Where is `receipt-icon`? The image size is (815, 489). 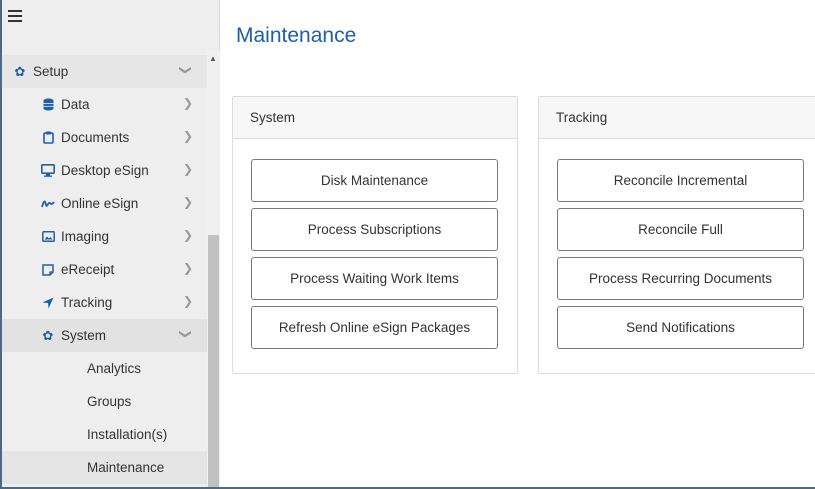 receipt-icon is located at coordinates (48, 269).